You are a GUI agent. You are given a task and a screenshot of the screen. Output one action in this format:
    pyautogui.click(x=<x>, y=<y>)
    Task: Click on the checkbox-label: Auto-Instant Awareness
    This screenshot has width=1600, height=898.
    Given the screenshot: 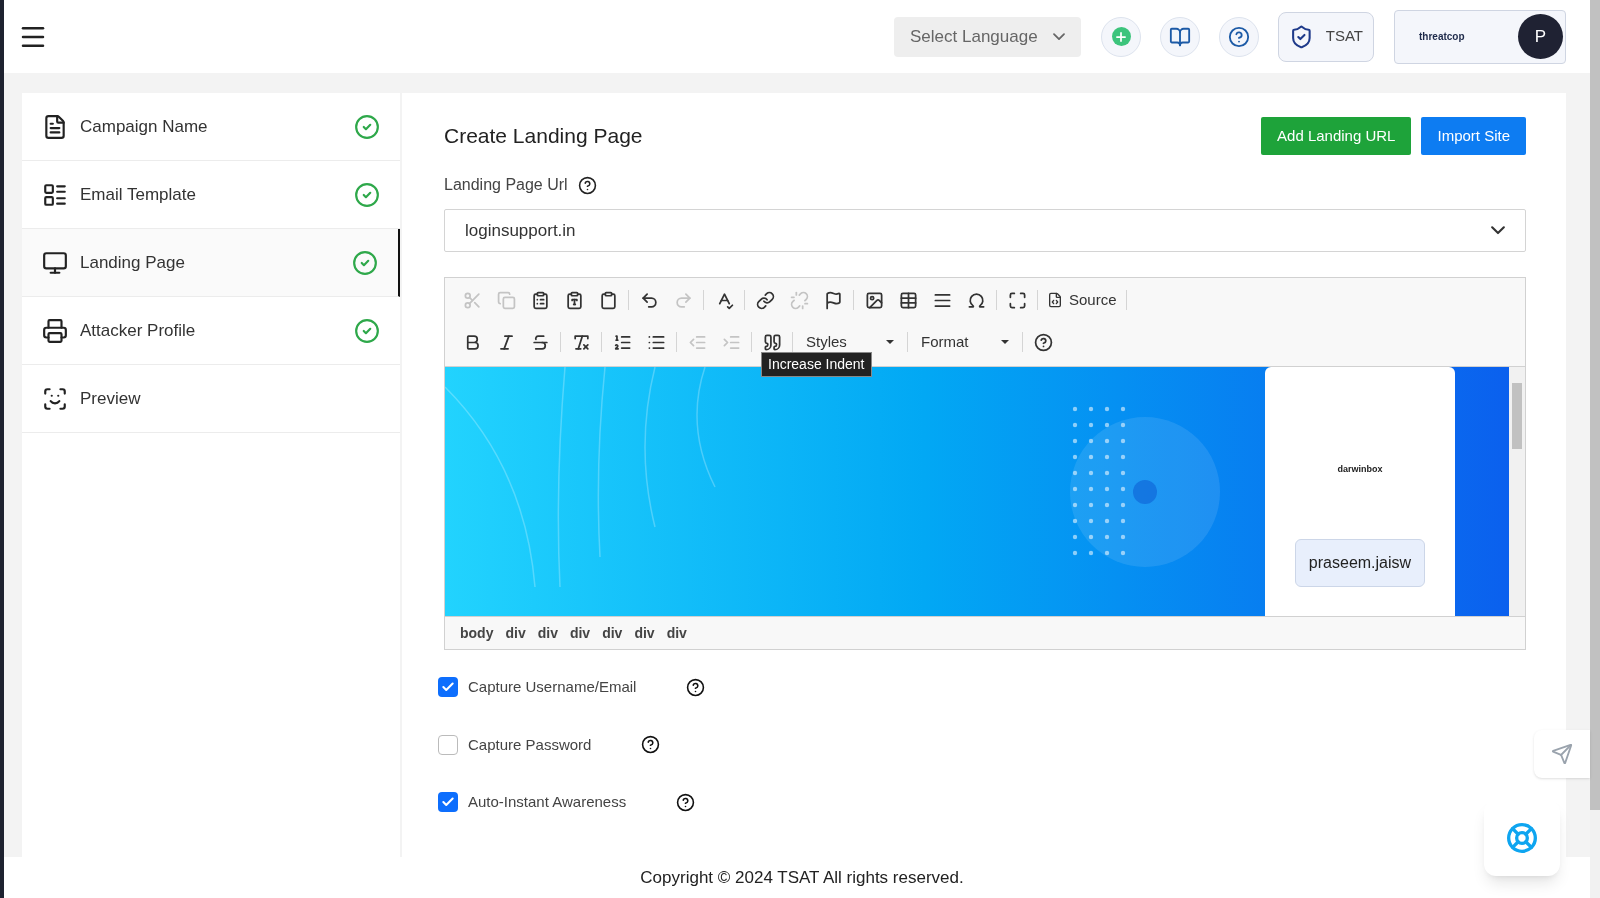 What is the action you would take?
    pyautogui.click(x=547, y=802)
    